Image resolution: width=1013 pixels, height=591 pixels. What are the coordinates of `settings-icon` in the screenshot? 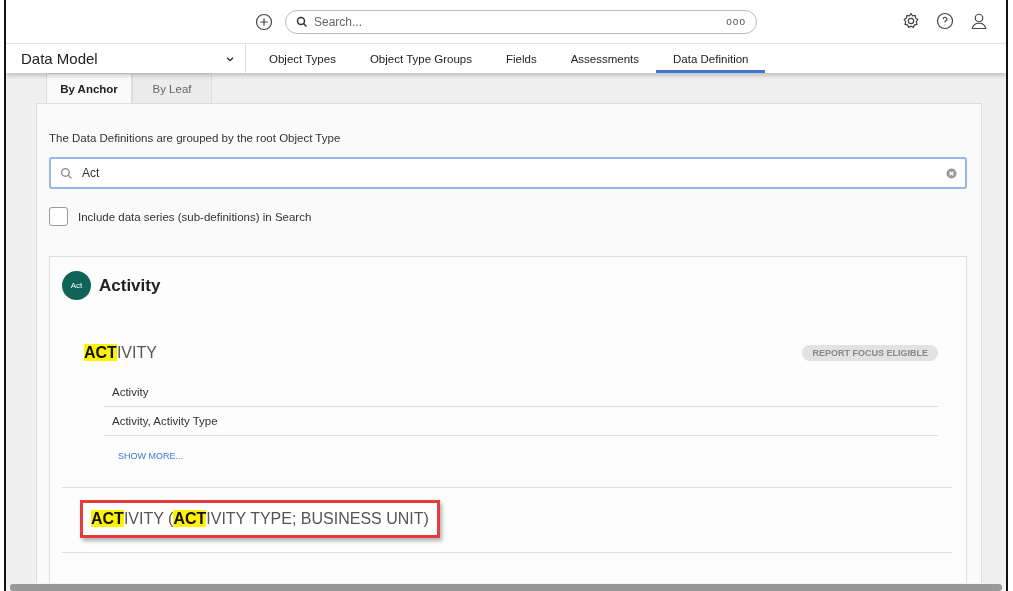 It's located at (911, 21).